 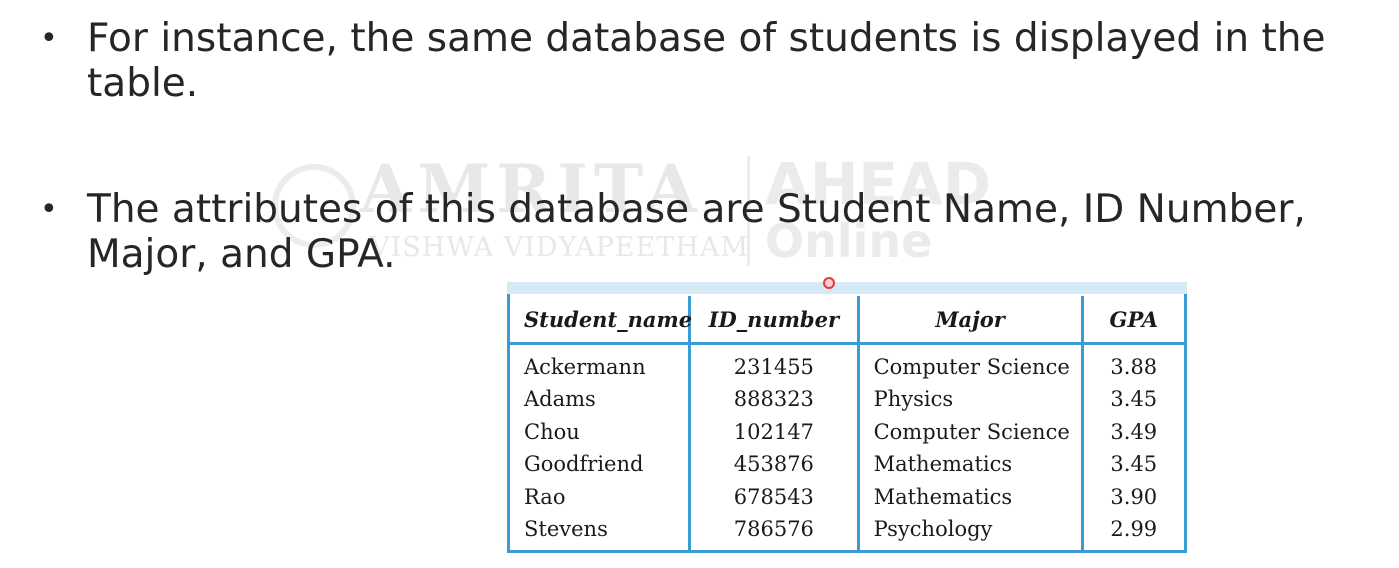 I want to click on table-cell: Chou, so click(x=552, y=431).